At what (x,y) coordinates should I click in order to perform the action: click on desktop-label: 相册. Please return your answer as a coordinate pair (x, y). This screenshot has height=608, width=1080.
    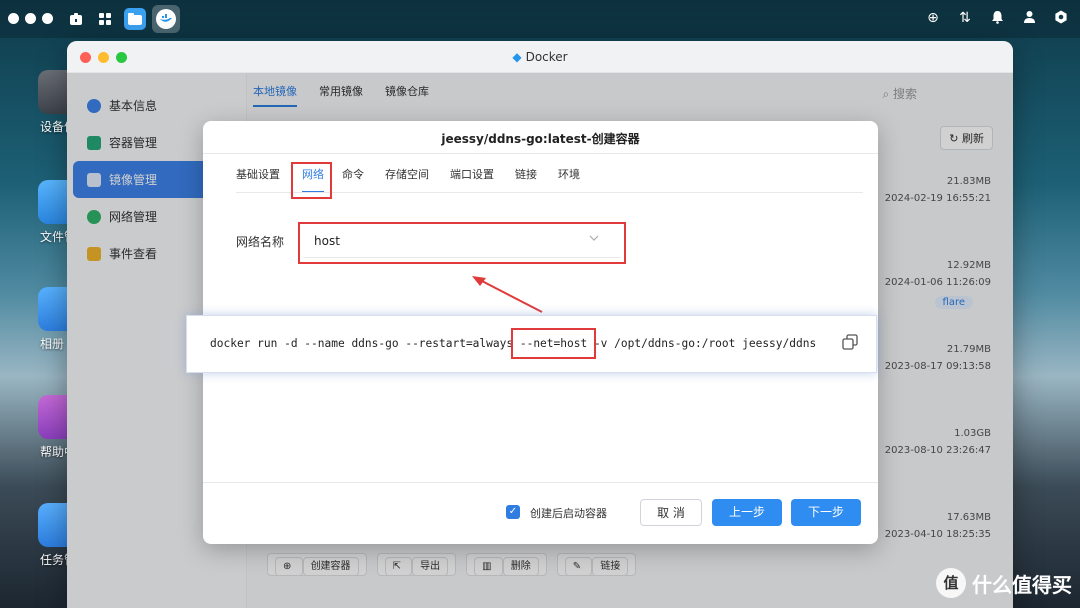
    Looking at the image, I should click on (52, 344).